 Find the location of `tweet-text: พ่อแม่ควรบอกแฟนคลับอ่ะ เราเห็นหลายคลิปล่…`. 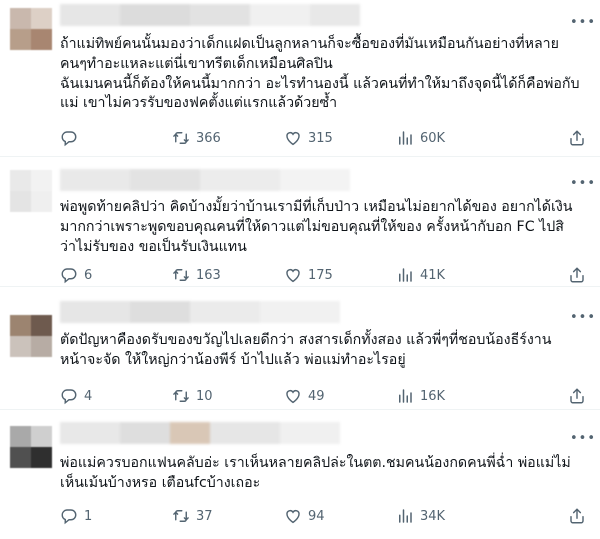

tweet-text: พ่อแม่ควรบอกแฟนคลับอ่ะ เราเห็นหลายคลิปล่… is located at coordinates (325, 474).